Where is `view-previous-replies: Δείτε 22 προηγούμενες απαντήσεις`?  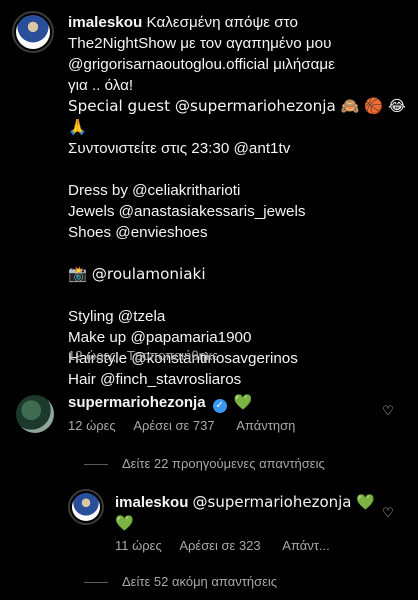
view-previous-replies: Δείτε 22 προηγούμενες απαντήσεις is located at coordinates (204, 463).